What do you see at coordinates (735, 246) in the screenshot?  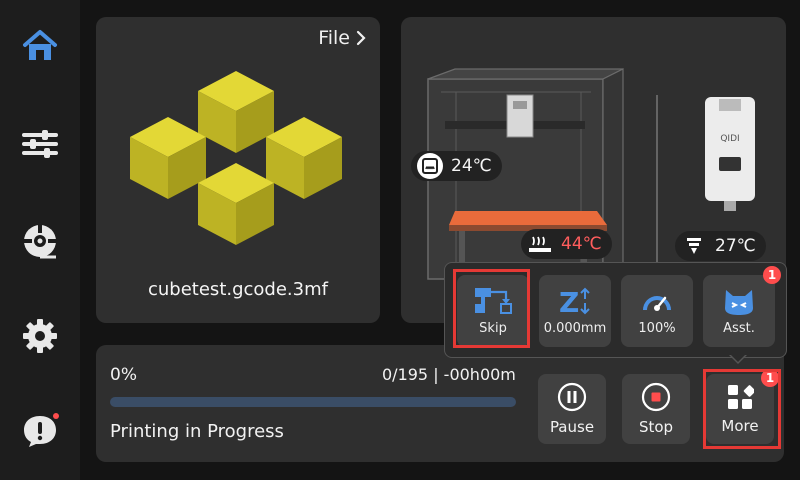 I see `nozzle-temp-value: 27℃` at bounding box center [735, 246].